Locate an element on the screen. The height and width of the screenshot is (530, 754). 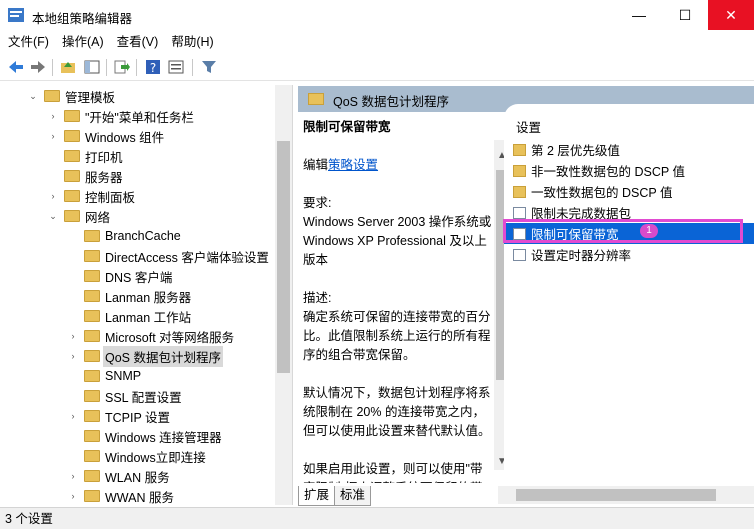
tree-item: ⌄ 管理模板 is located at coordinates (146, 96).